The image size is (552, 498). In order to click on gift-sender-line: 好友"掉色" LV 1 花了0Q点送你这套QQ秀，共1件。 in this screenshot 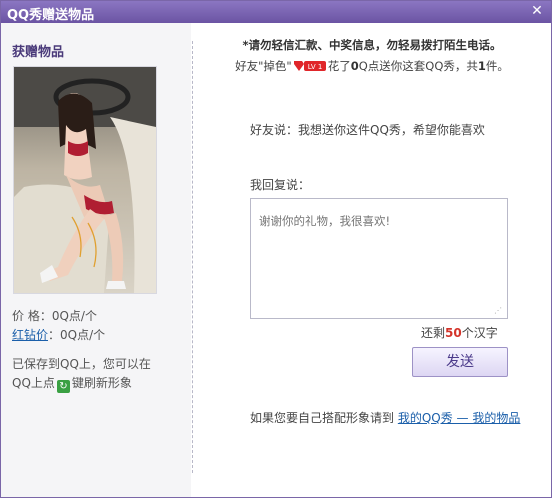, I will do `click(372, 66)`.